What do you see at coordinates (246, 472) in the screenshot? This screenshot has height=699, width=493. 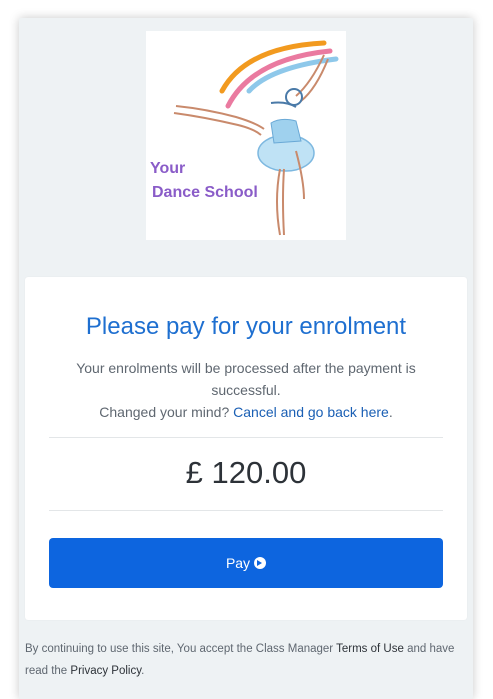 I see `payment-amount: £ 120.00` at bounding box center [246, 472].